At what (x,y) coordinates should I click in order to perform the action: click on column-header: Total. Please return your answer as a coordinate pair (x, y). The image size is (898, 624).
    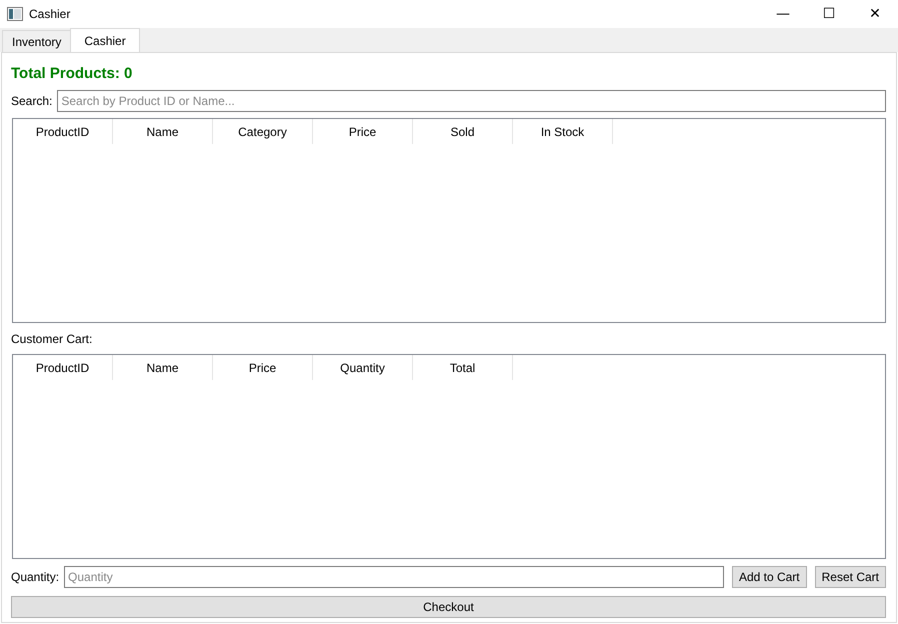
    Looking at the image, I should click on (463, 367).